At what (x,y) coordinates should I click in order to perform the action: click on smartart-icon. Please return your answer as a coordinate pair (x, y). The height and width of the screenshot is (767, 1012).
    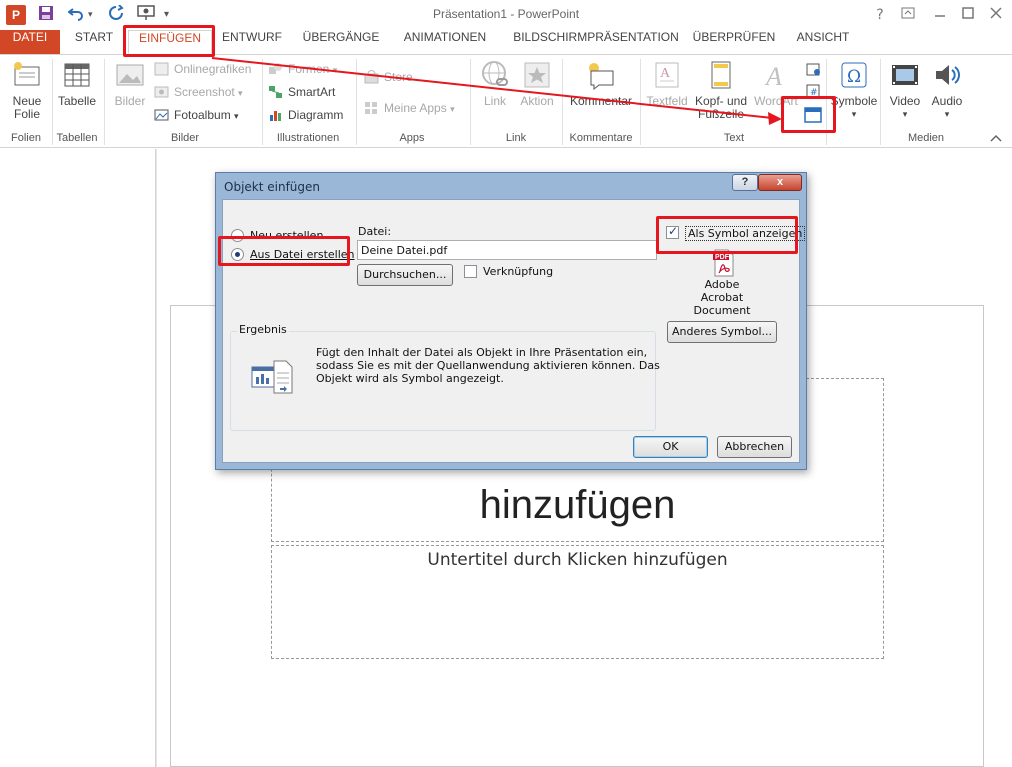
    Looking at the image, I should click on (275, 92).